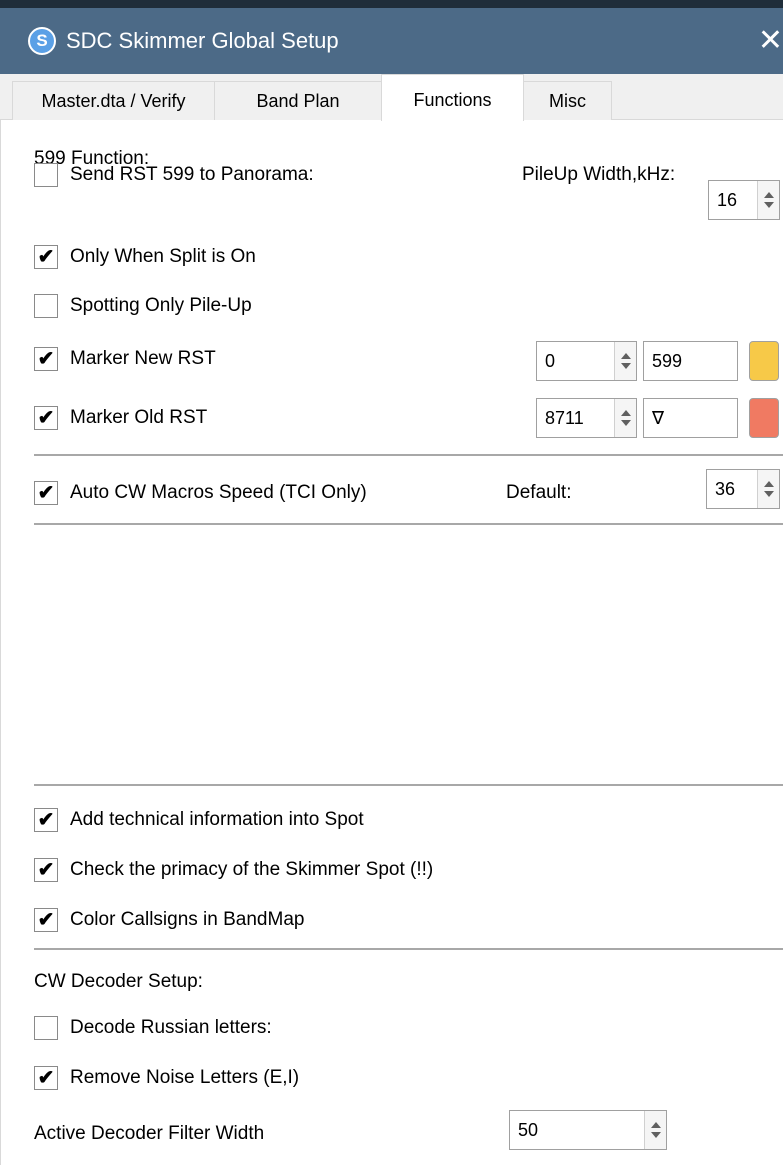 This screenshot has width=783, height=1165. Describe the element at coordinates (550, 361) in the screenshot. I see `marker-new-rst-spin-value: 0` at that location.